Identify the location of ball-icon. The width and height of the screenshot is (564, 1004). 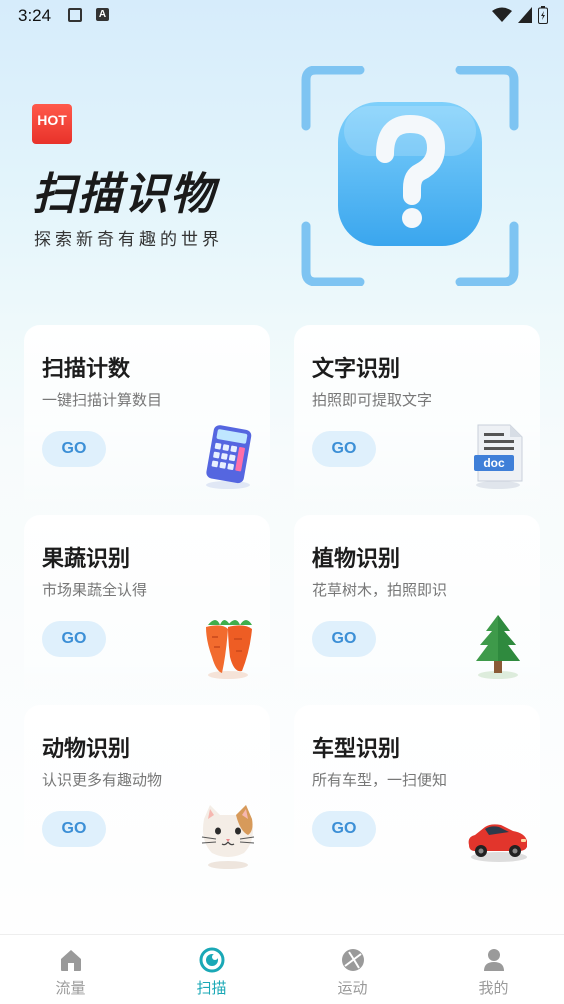
(352, 960).